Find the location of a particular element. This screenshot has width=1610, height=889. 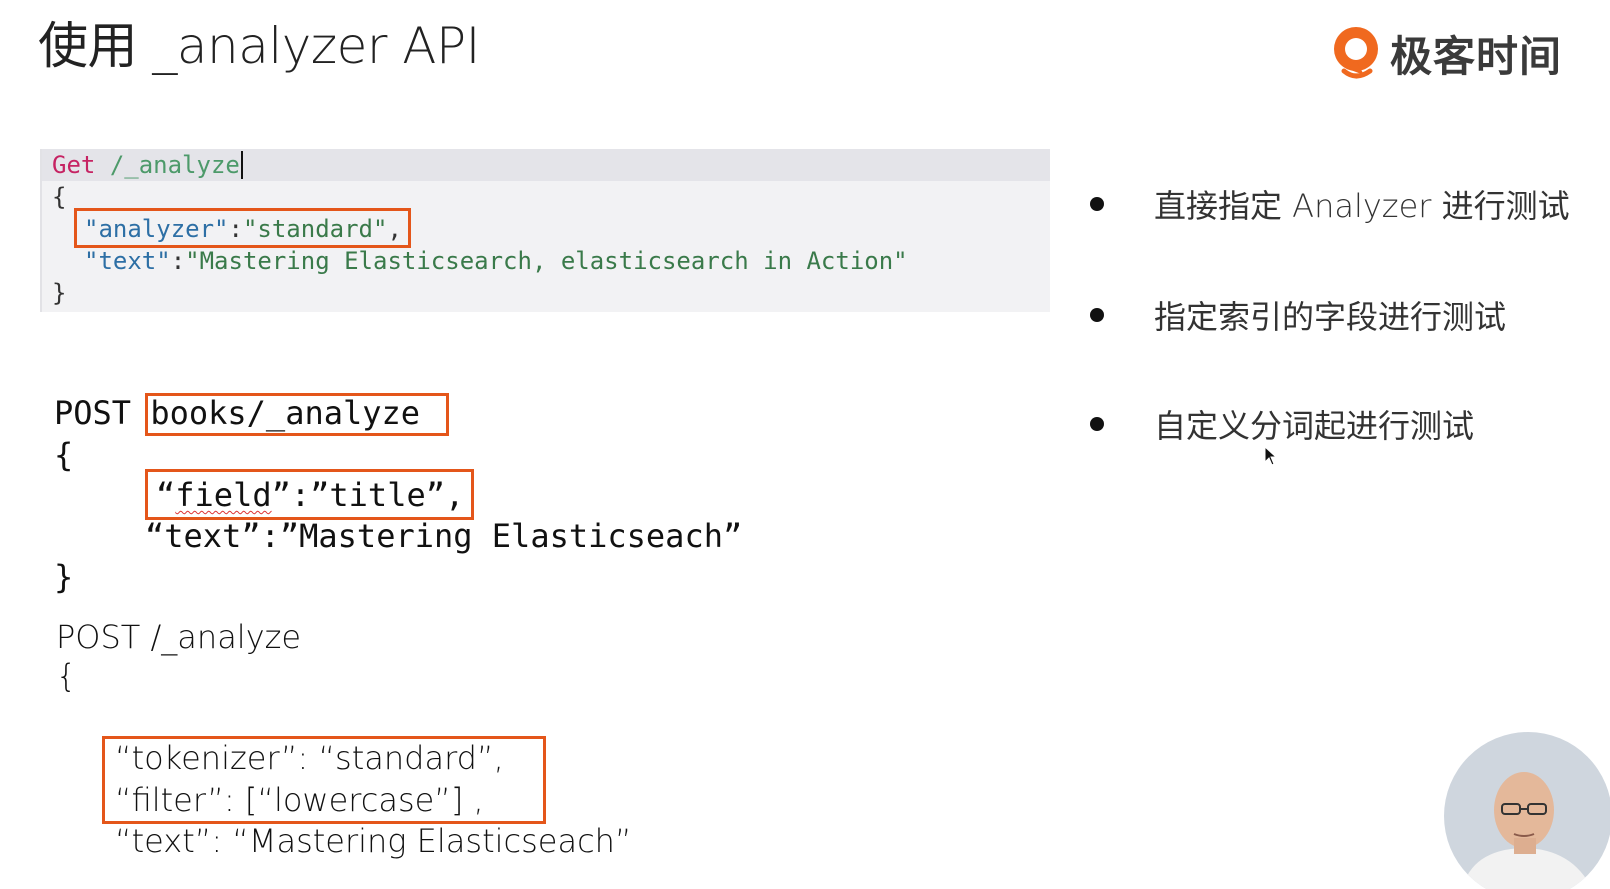

highlight-box-books-analyze is located at coordinates (297, 414).